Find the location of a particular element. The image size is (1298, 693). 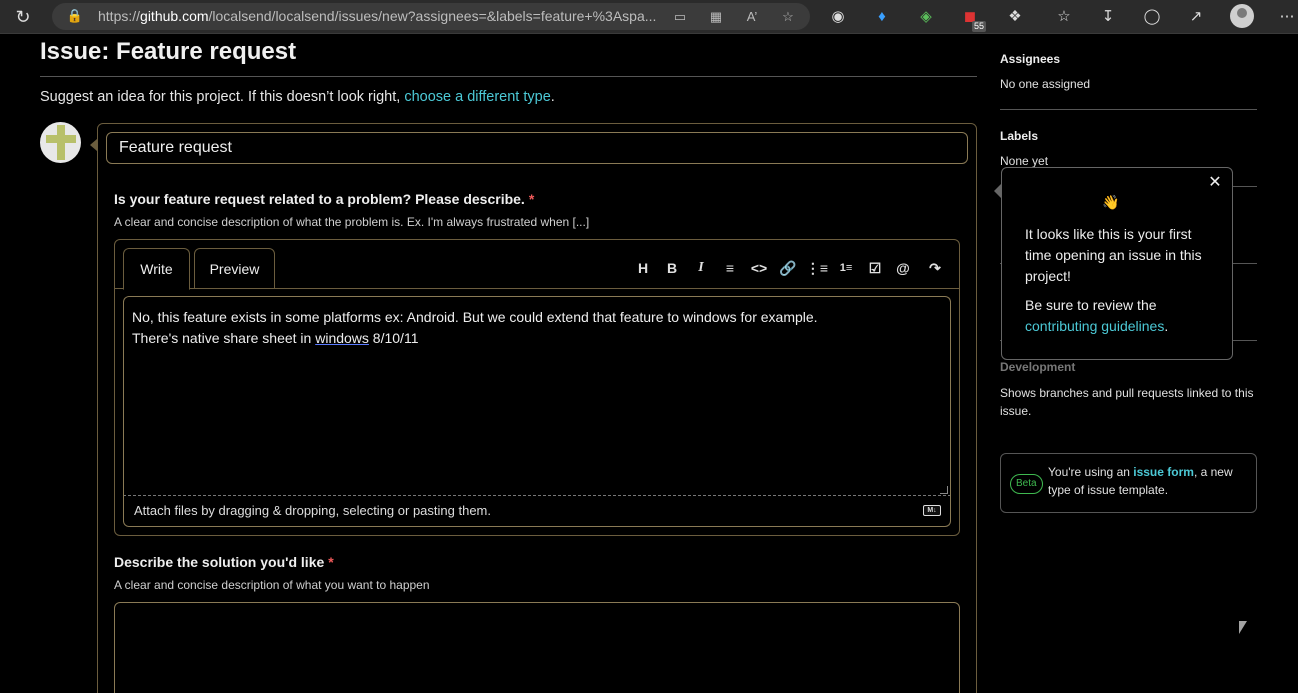

qr-icon: ▦ is located at coordinates (716, 17).